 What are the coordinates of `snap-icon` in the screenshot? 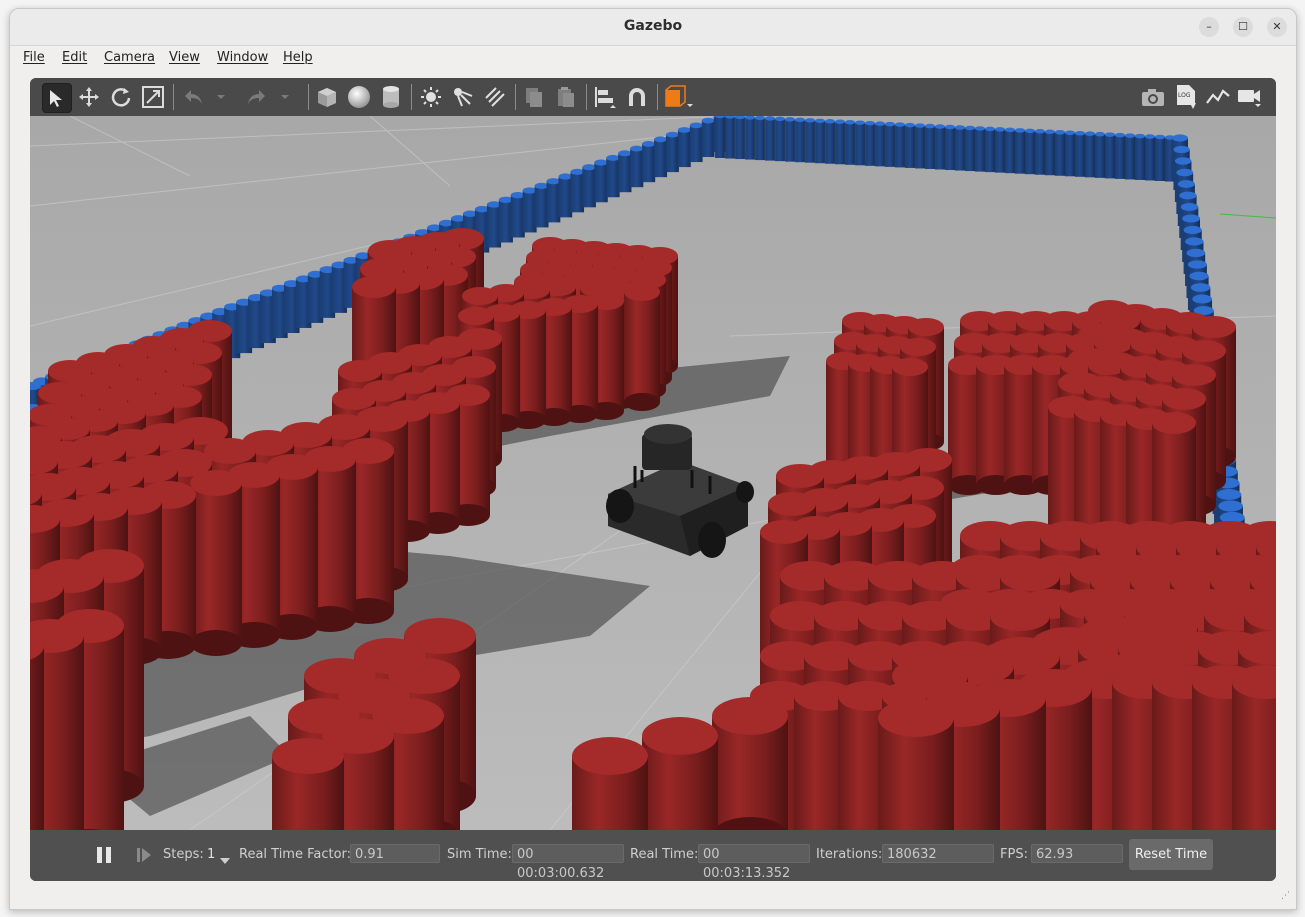 It's located at (637, 97).